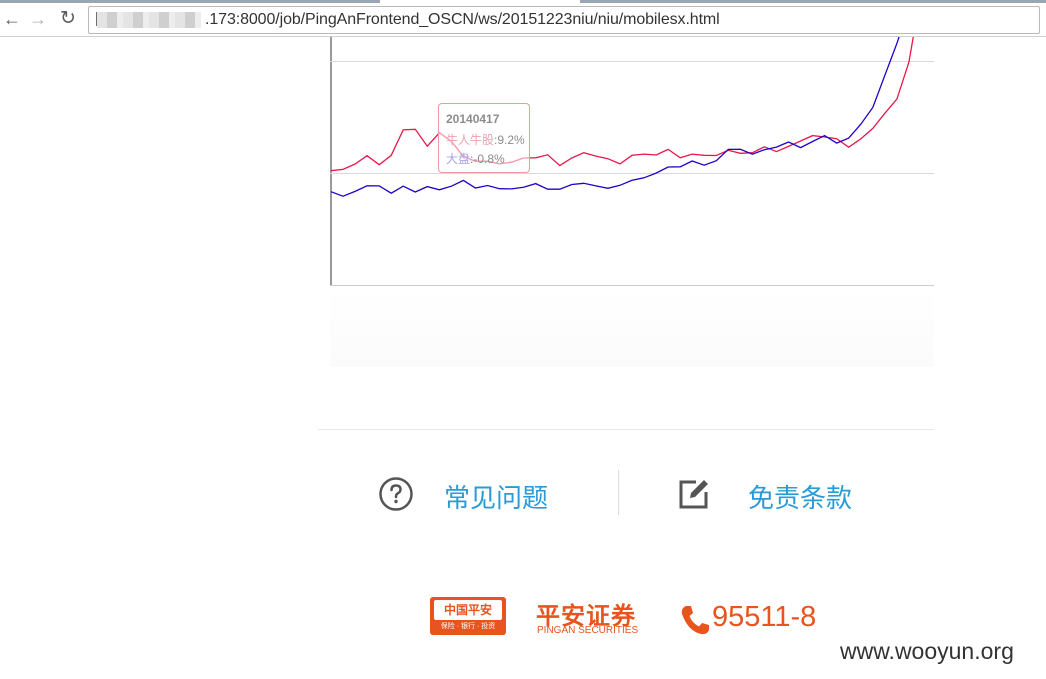 The height and width of the screenshot is (679, 1046). Describe the element at coordinates (468, 610) in the screenshot. I see `china-pingan-logo-text: 中国平安` at that location.